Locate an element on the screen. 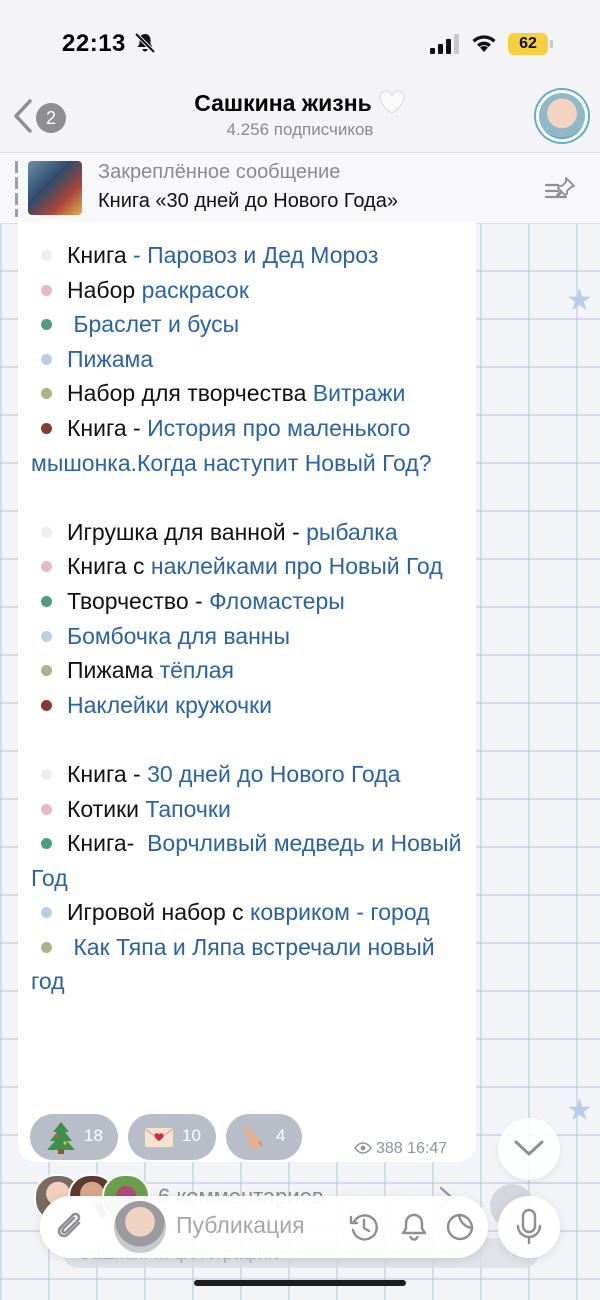 This screenshot has width=600, height=1300. home-indicator is located at coordinates (300, 1283).